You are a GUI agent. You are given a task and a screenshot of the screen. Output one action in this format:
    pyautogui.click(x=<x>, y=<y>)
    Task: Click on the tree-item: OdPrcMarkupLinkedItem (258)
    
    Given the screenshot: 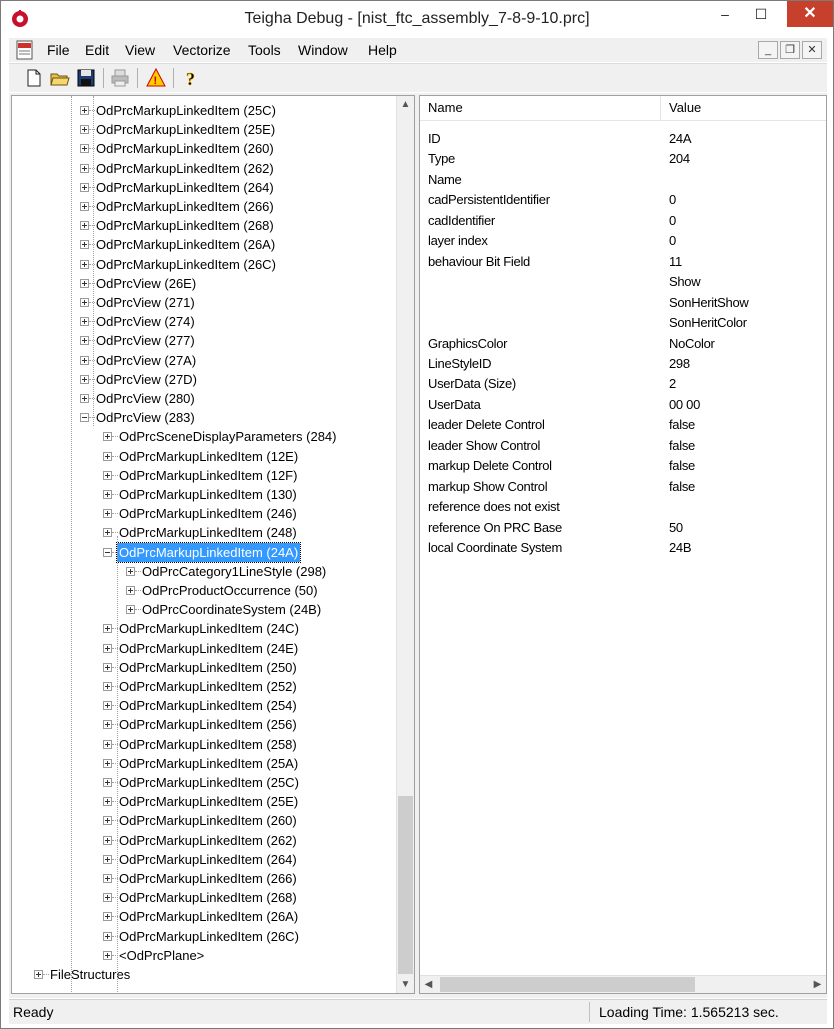 What is the action you would take?
    pyautogui.click(x=202, y=744)
    